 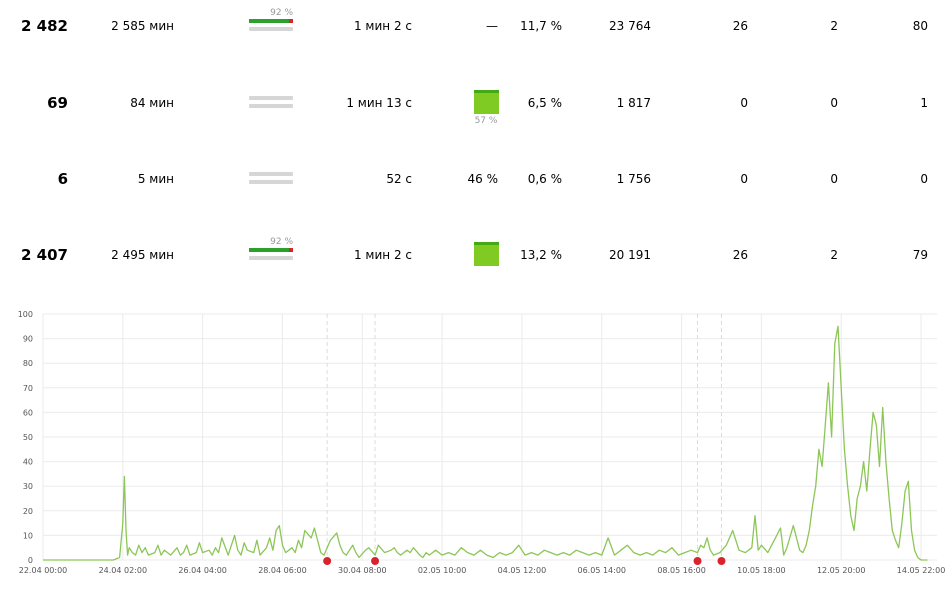 What do you see at coordinates (28, 511) in the screenshot?
I see `y-tick-label: 20` at bounding box center [28, 511].